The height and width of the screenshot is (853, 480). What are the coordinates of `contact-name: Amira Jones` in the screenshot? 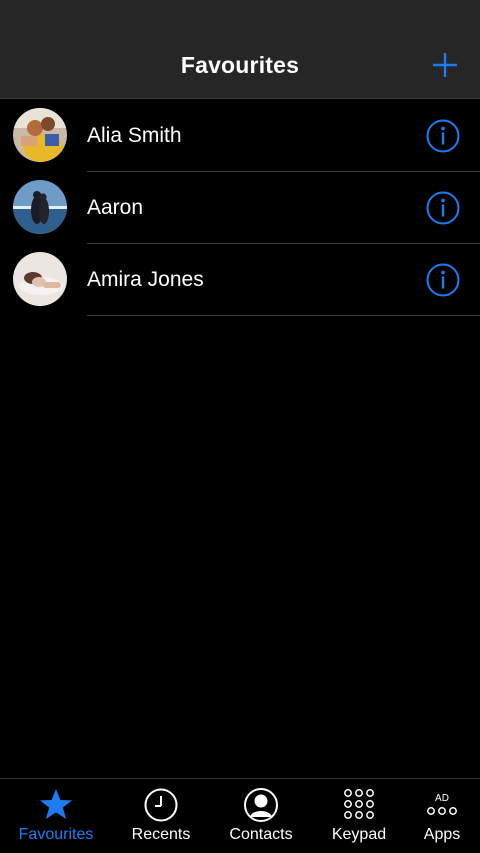 It's located at (145, 279).